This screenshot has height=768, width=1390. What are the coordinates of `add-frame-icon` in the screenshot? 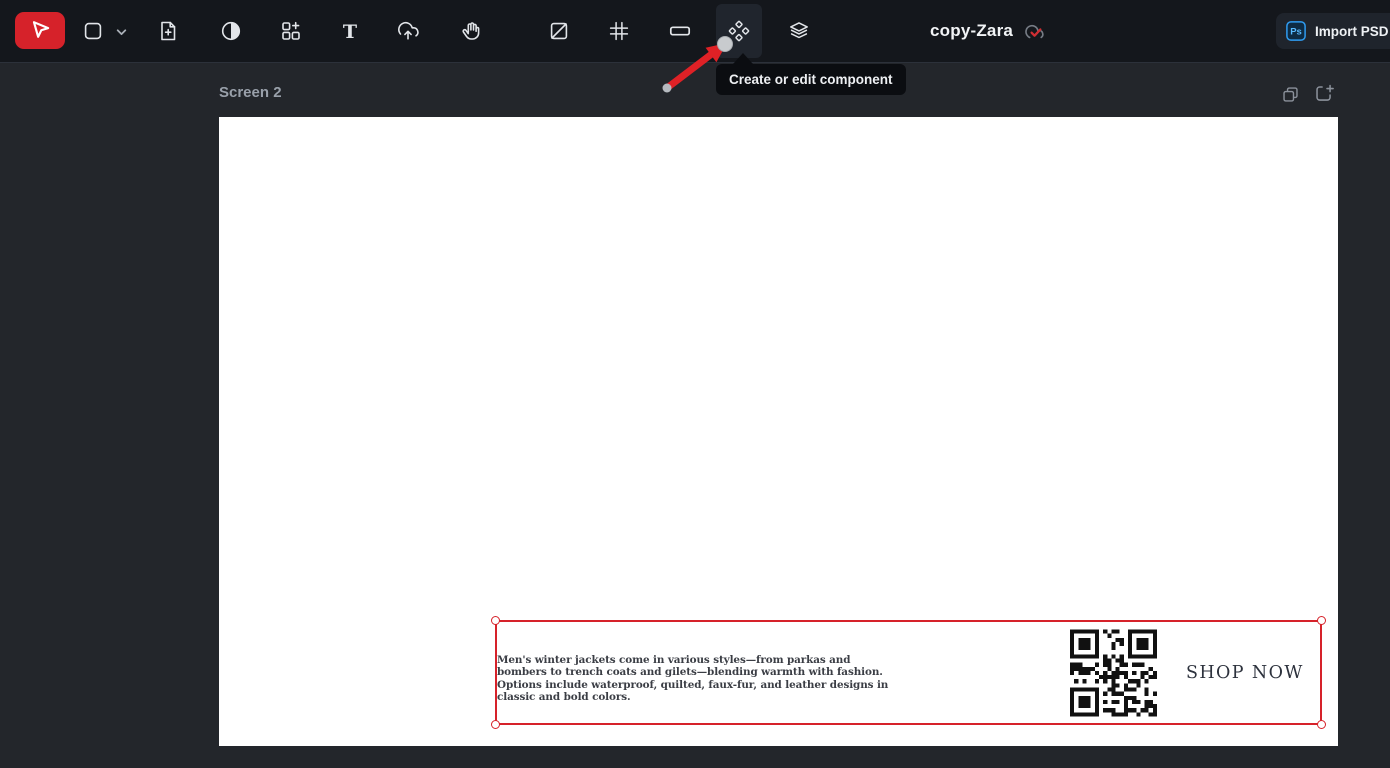 It's located at (1324, 92).